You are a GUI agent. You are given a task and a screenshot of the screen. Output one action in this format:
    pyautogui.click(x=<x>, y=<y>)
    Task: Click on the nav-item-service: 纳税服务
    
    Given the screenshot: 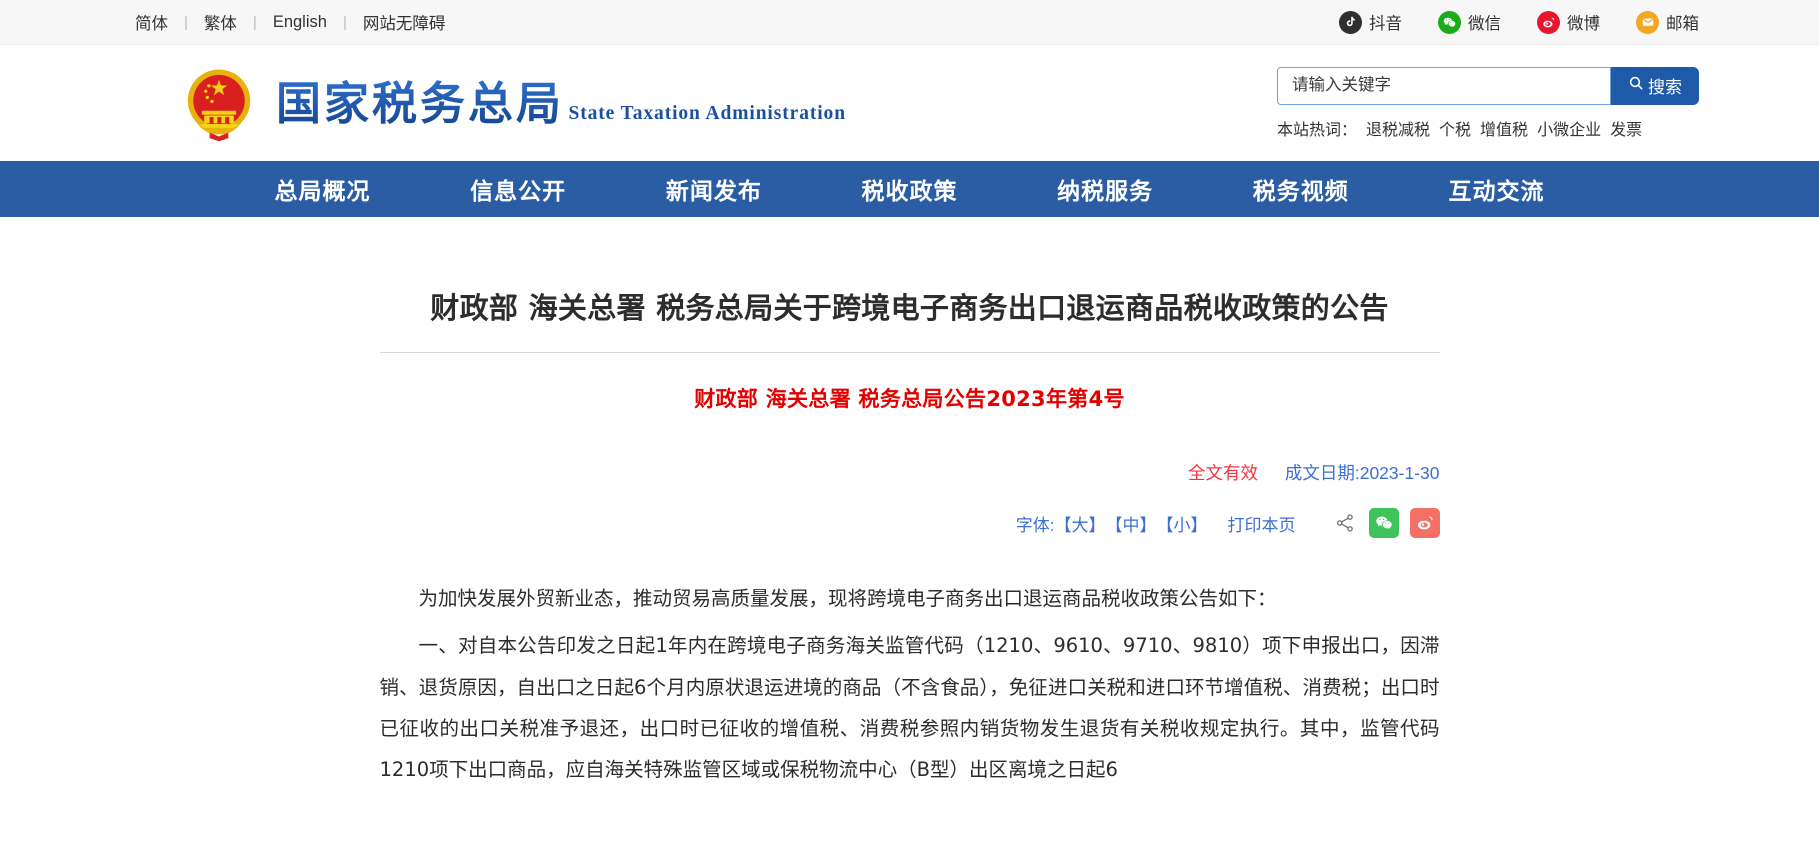 What is the action you would take?
    pyautogui.click(x=1105, y=189)
    